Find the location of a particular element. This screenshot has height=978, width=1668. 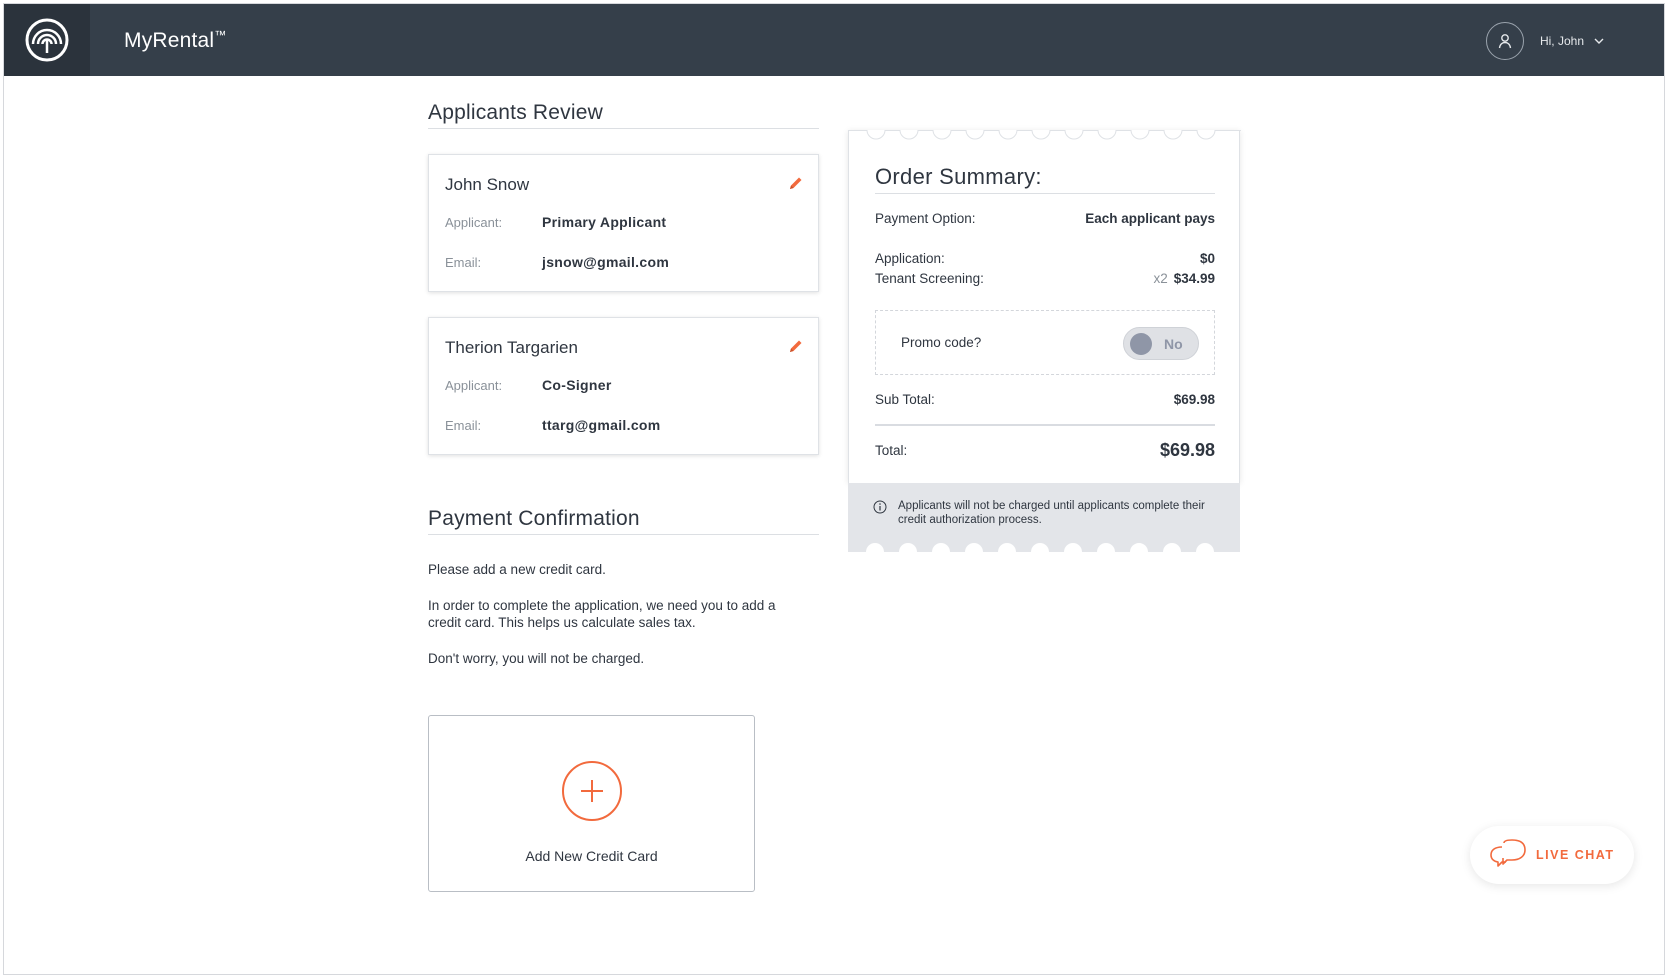

total-label: Total: is located at coordinates (891, 450).